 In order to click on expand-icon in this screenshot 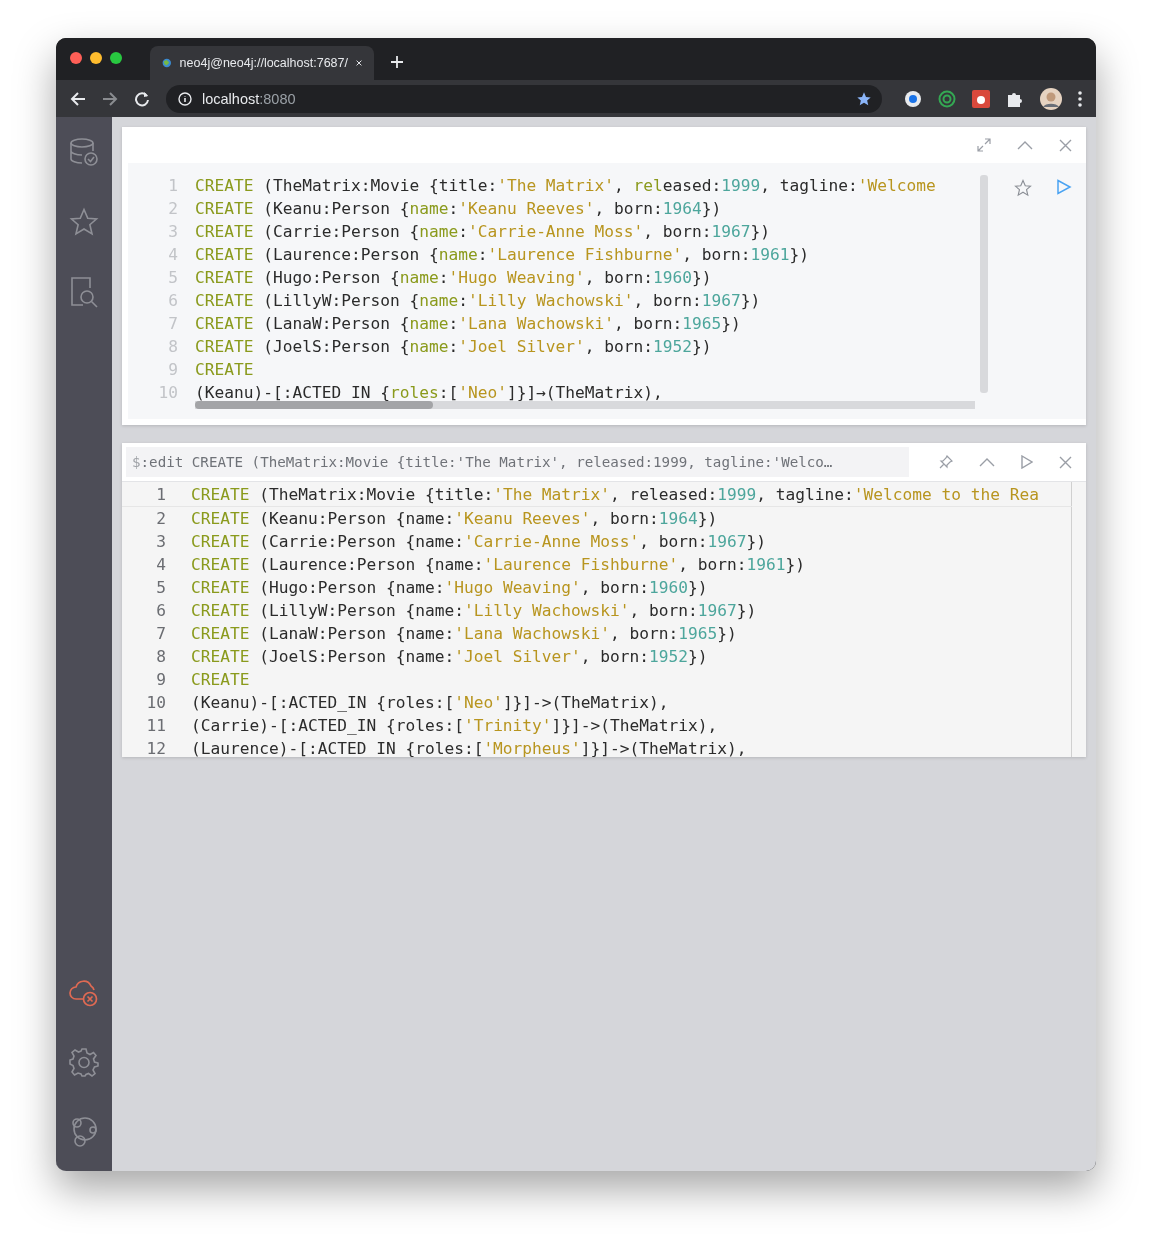, I will do `click(984, 145)`.